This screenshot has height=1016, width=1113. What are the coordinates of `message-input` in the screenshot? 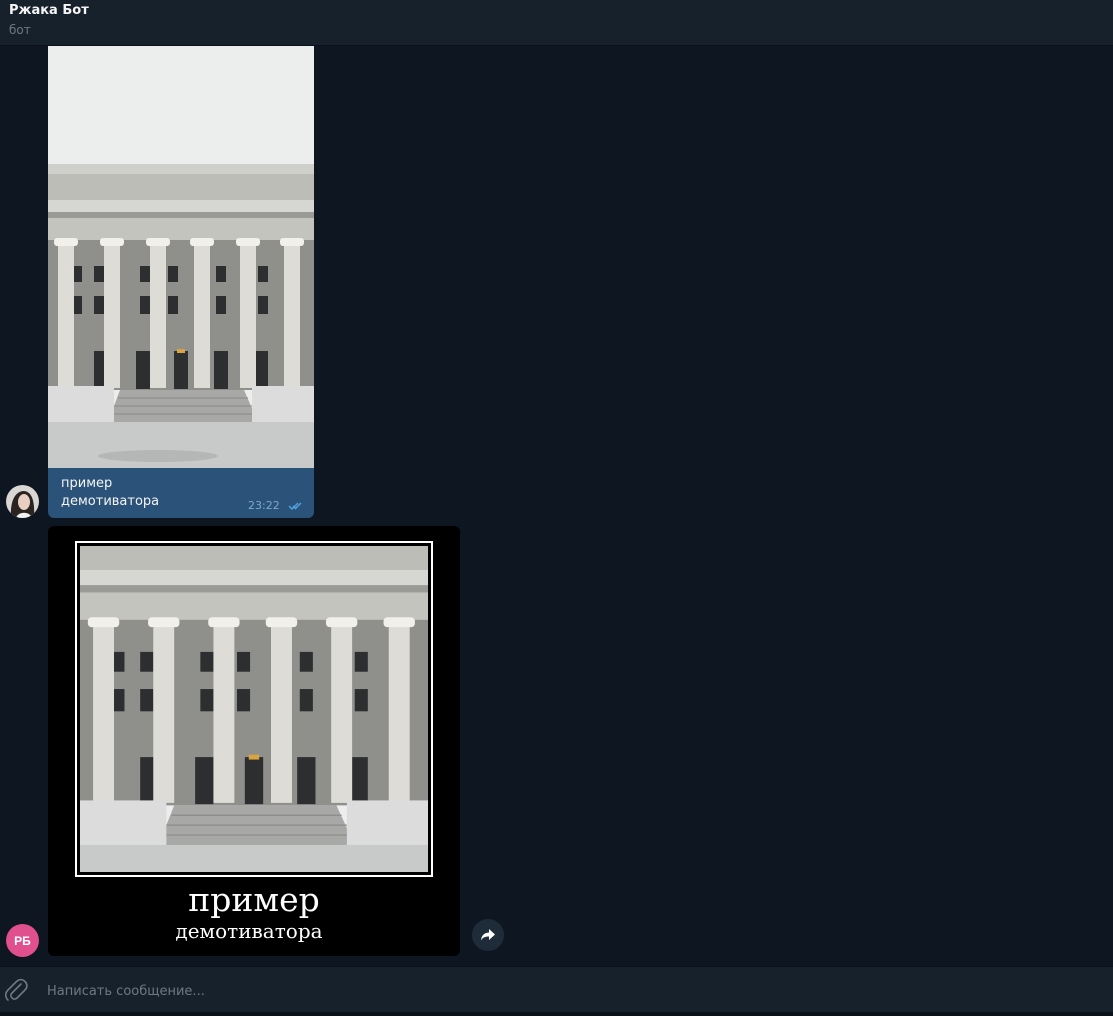 It's located at (547, 991).